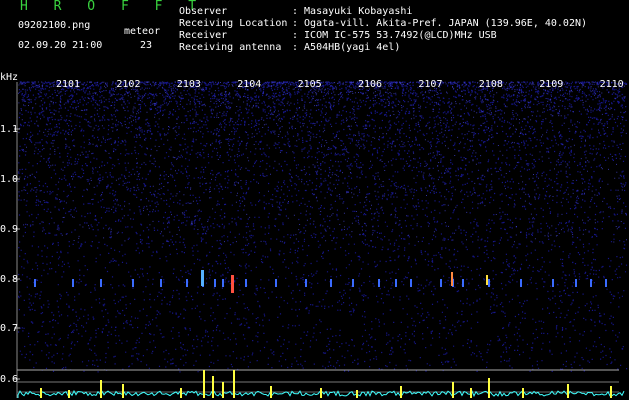 This screenshot has width=629, height=400. What do you see at coordinates (9, 328) in the screenshot?
I see `y-tick-label: 0.7` at bounding box center [9, 328].